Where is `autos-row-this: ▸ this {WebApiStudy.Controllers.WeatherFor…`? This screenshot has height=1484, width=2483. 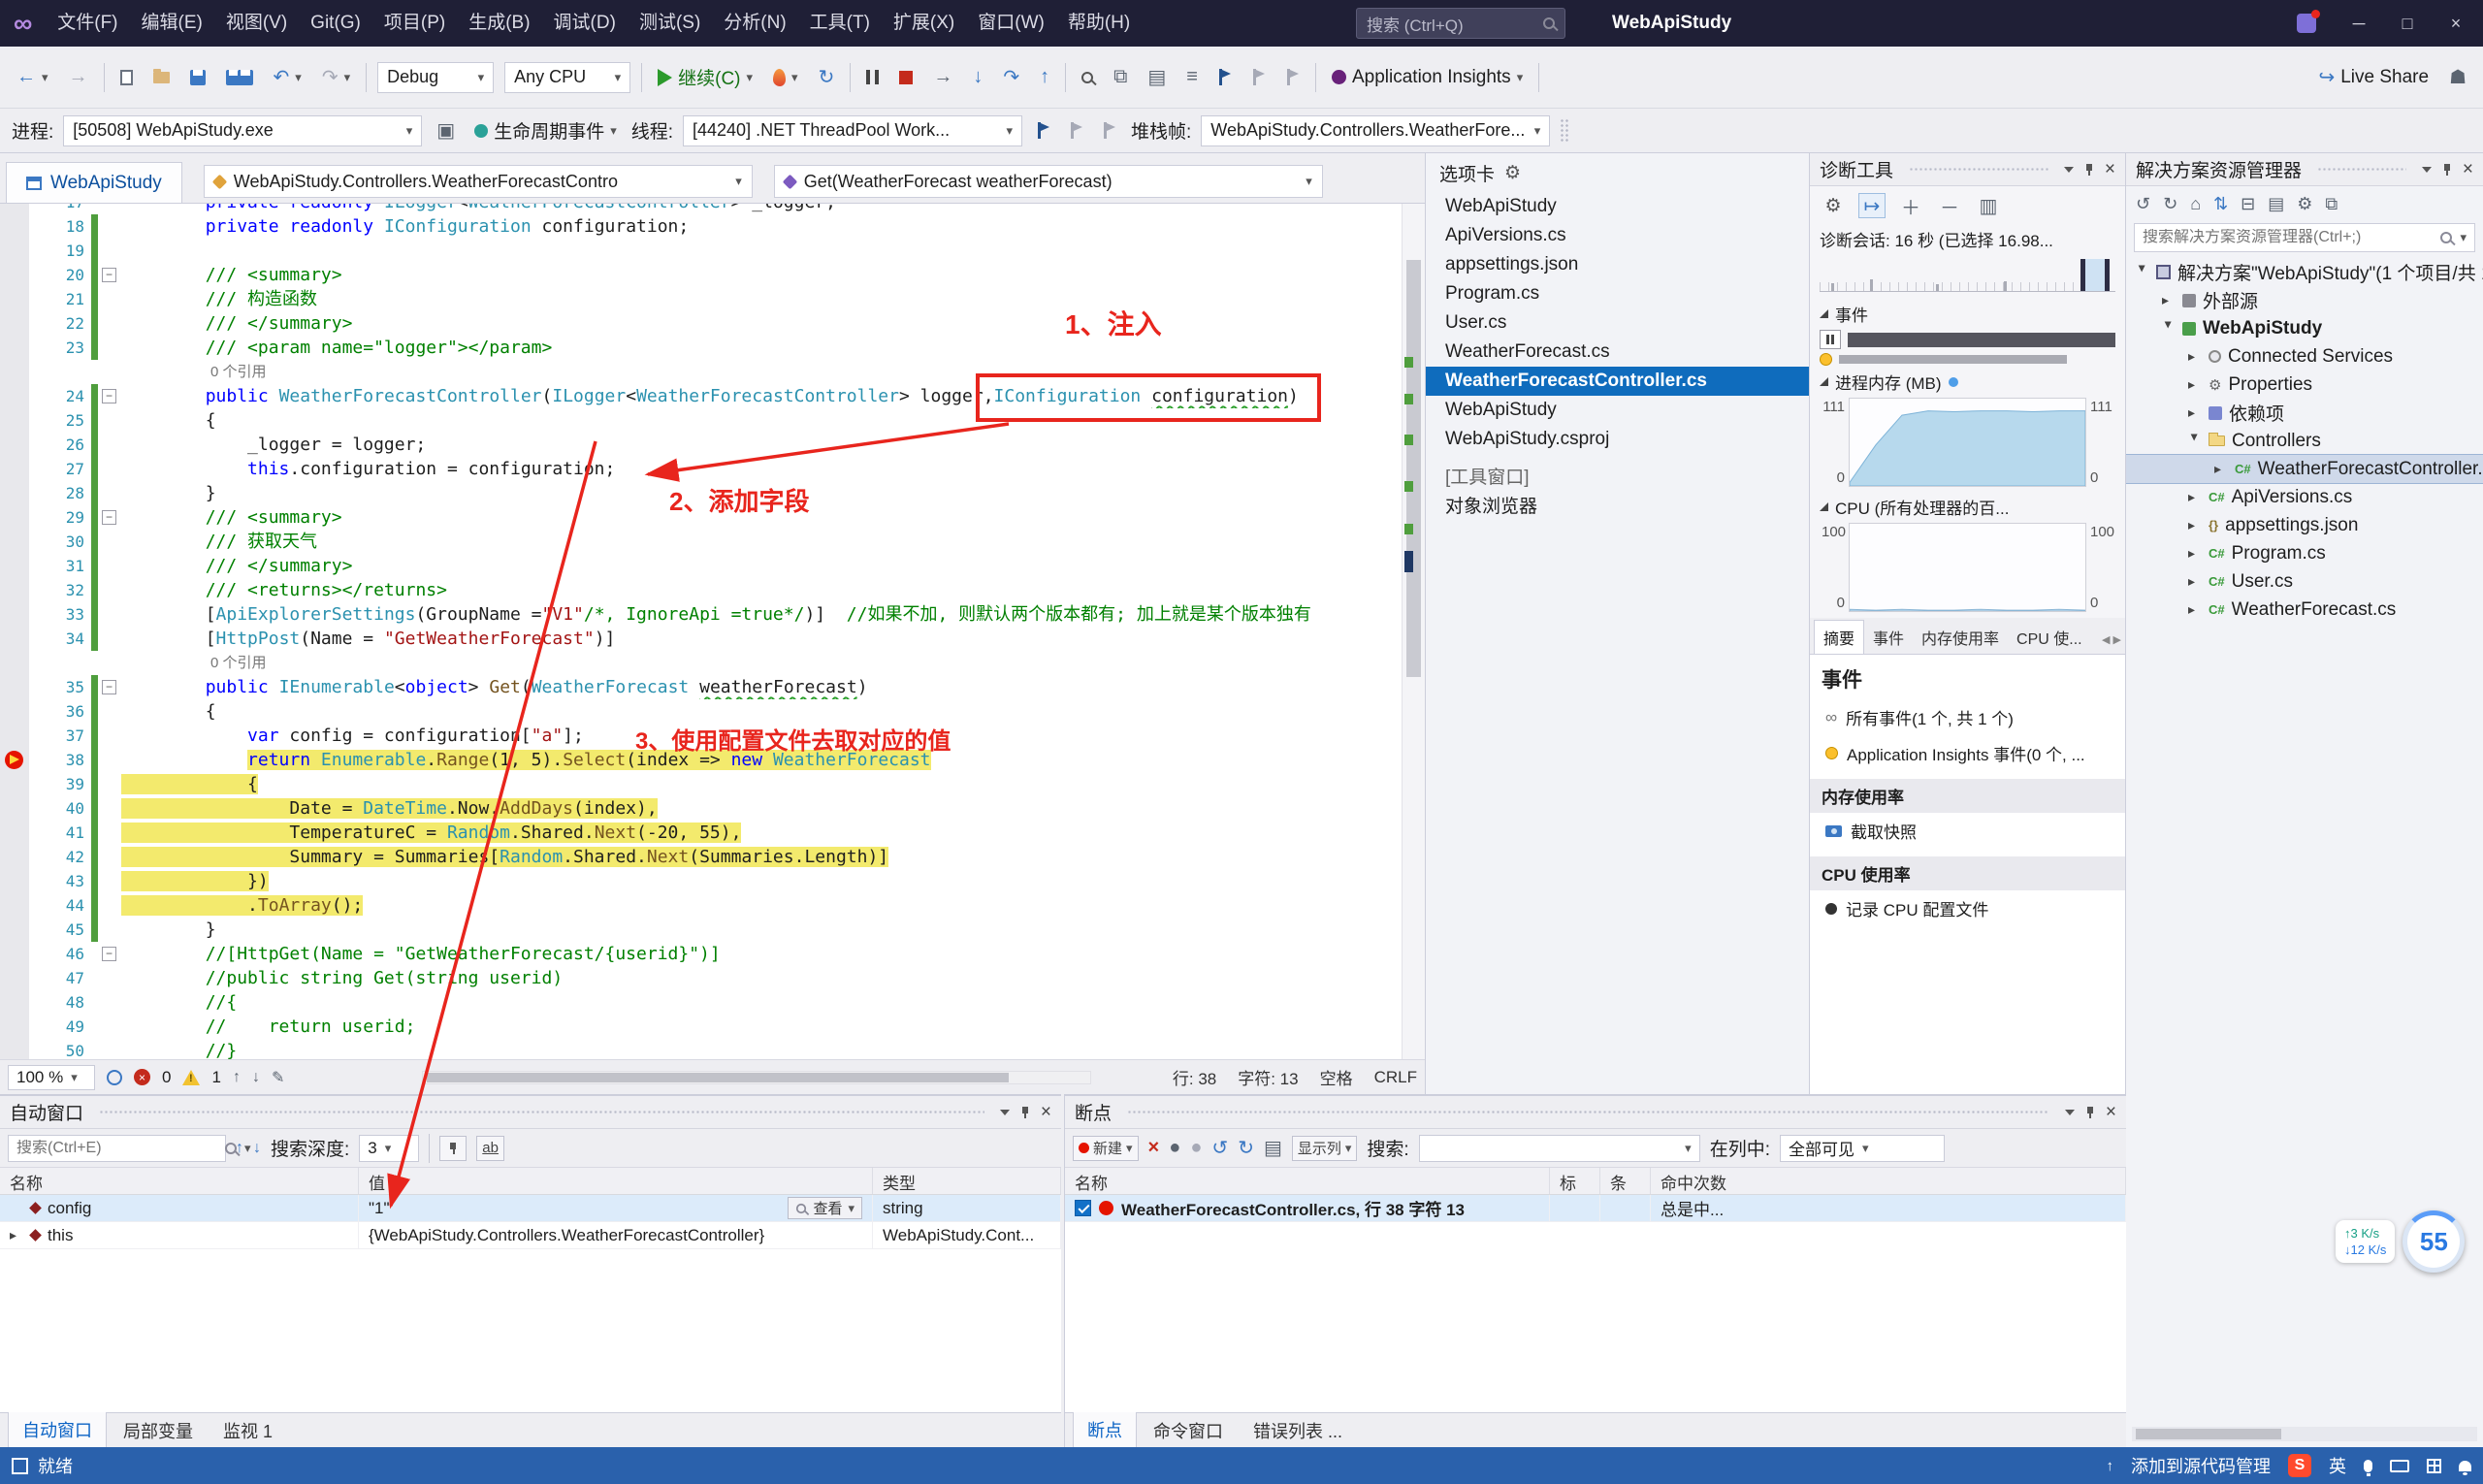 autos-row-this: ▸ this {WebApiStudy.Controllers.WeatherFor… is located at coordinates (530, 1235).